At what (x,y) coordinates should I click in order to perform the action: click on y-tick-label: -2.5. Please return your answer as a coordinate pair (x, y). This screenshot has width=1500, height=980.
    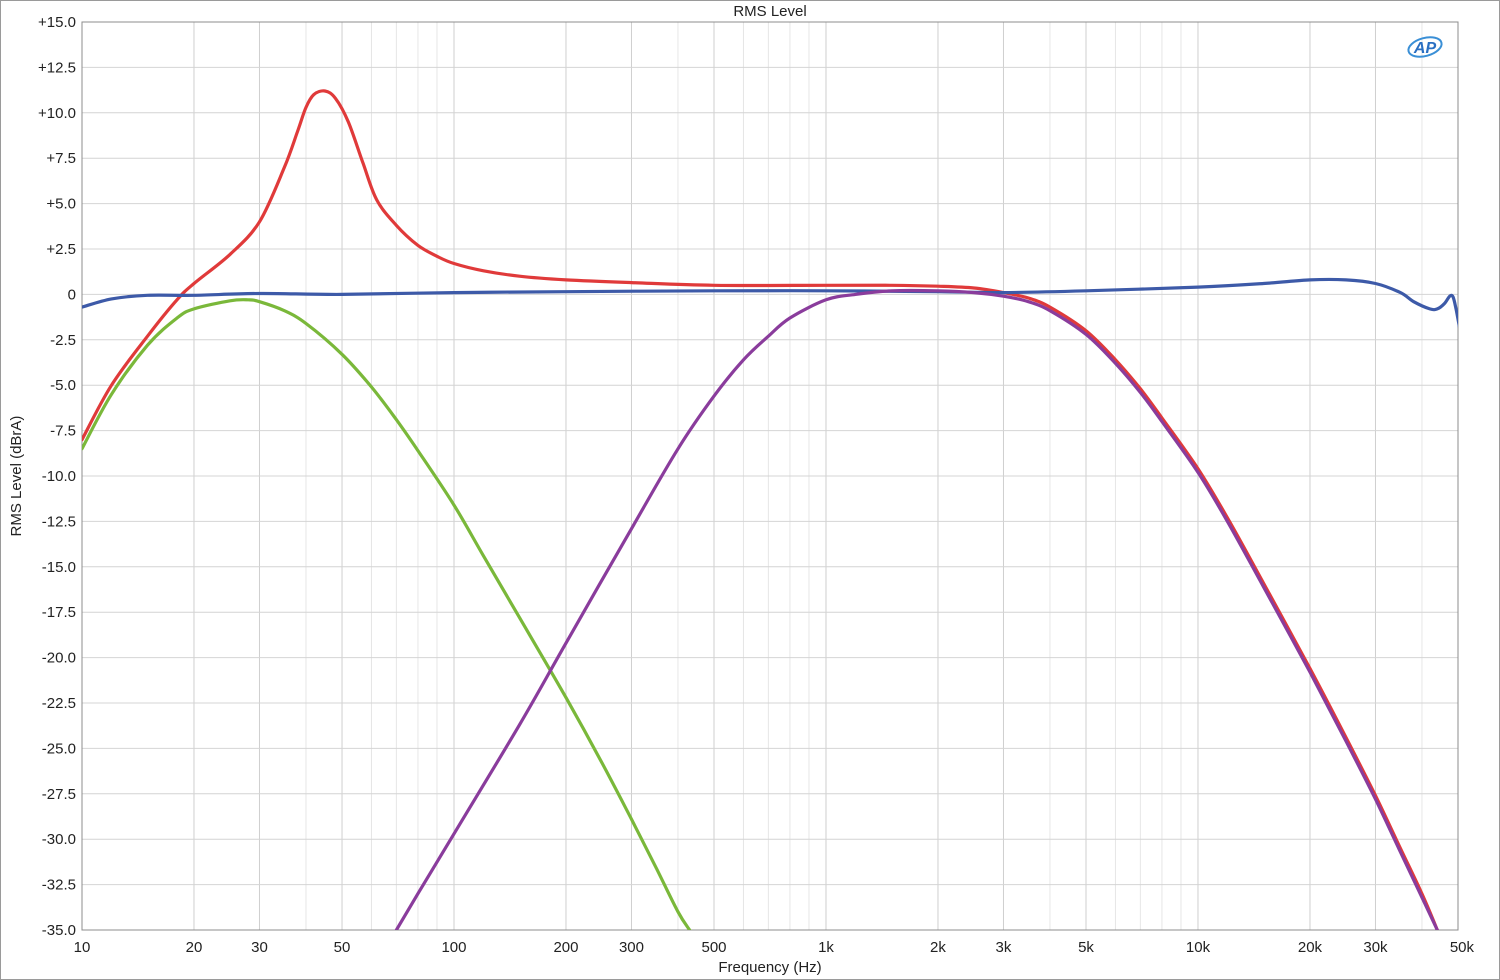
    Looking at the image, I should click on (63, 340).